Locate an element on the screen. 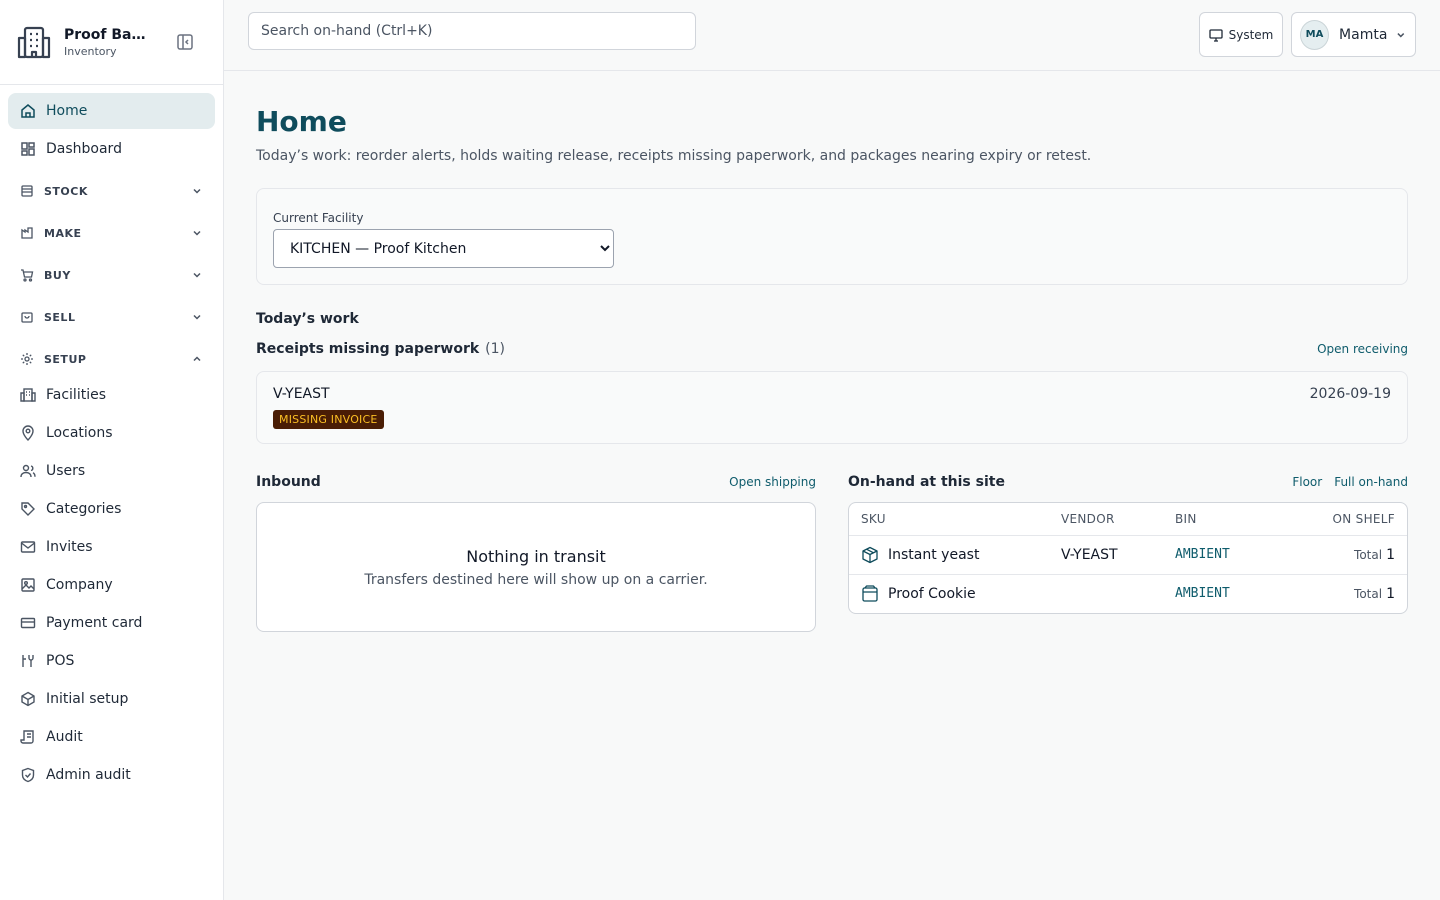  image-icon is located at coordinates (28, 585).